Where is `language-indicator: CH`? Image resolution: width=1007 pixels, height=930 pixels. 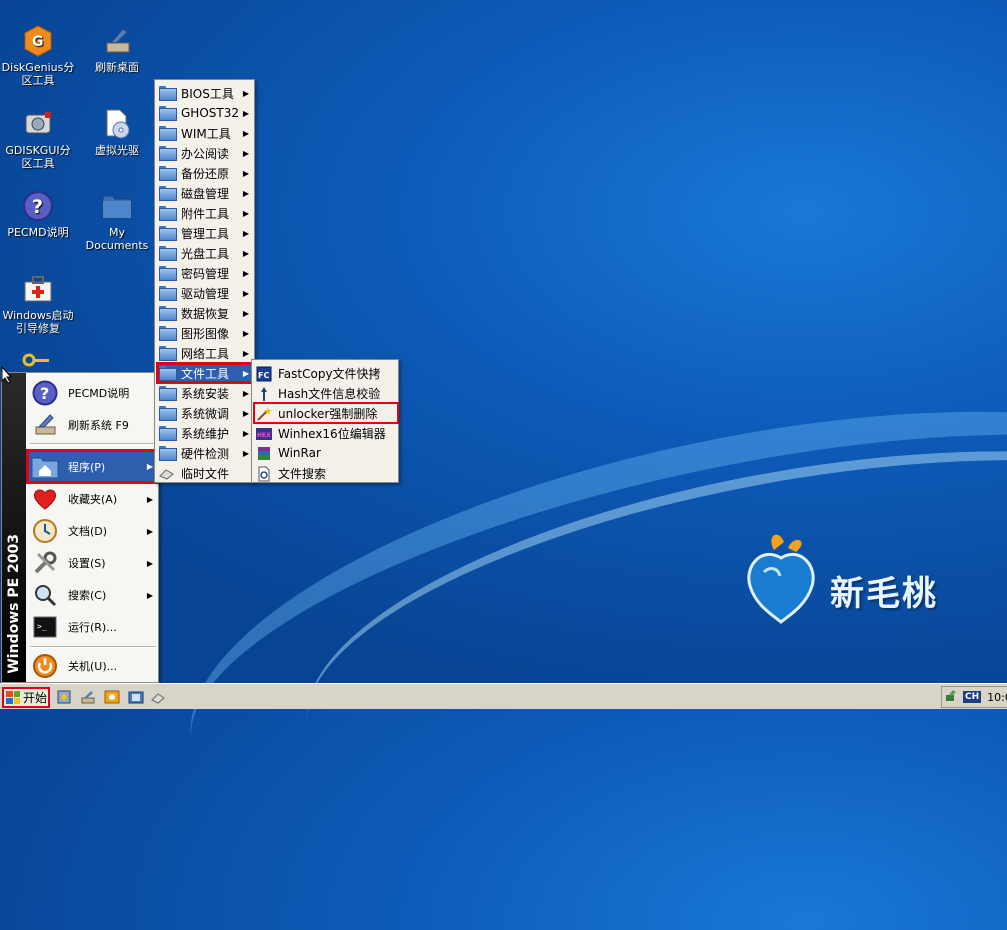
language-indicator: CH is located at coordinates (972, 697).